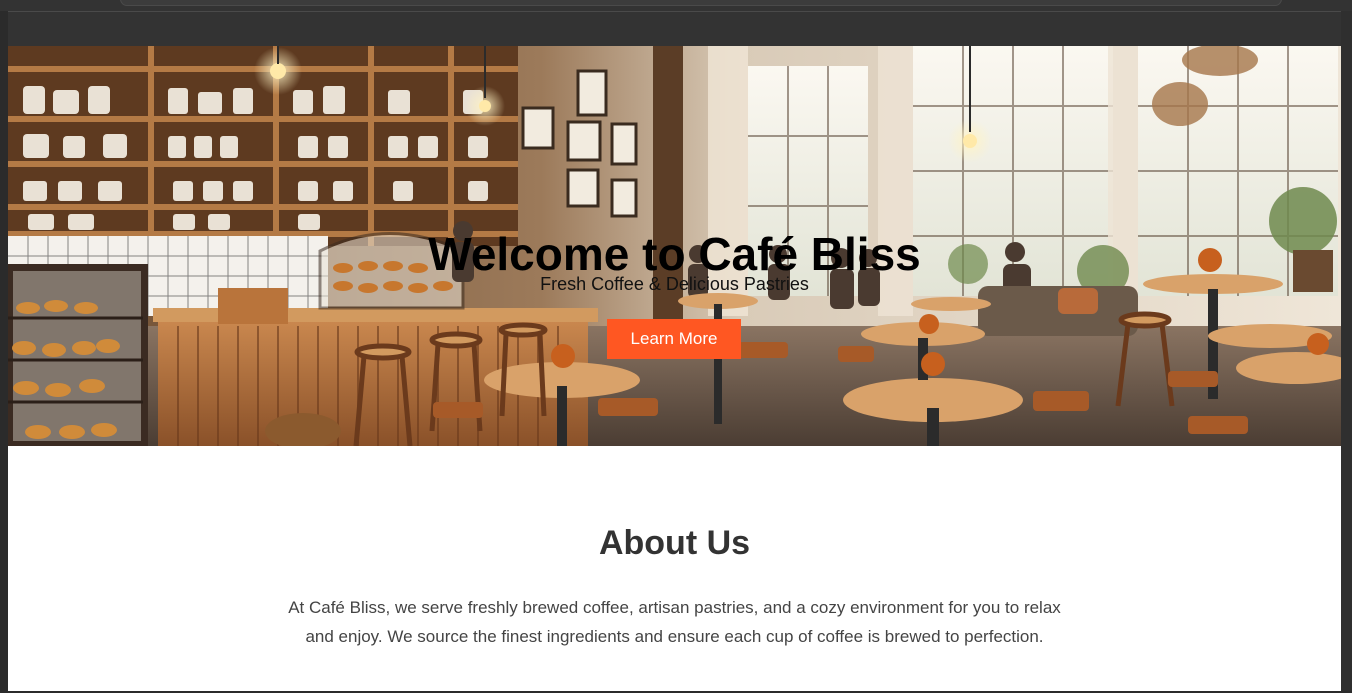 The width and height of the screenshot is (1352, 693). Describe the element at coordinates (674, 284) in the screenshot. I see `hero-subtitle: Fresh Coffee & Delicious Pastries` at that location.